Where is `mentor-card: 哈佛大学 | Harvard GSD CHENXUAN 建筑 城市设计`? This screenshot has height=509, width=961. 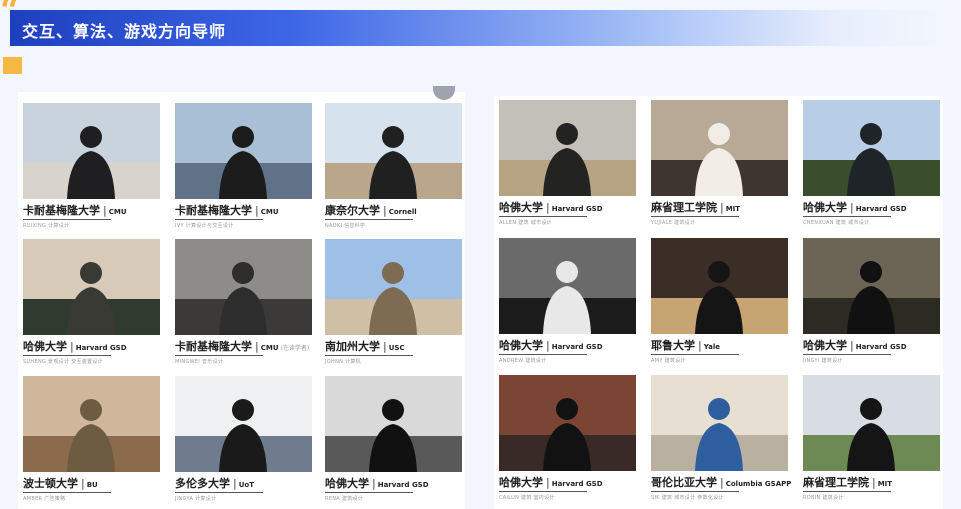 mentor-card: 哈佛大学 | Harvard GSD CHENXUAN 建筑 城市设计 is located at coordinates (871, 166).